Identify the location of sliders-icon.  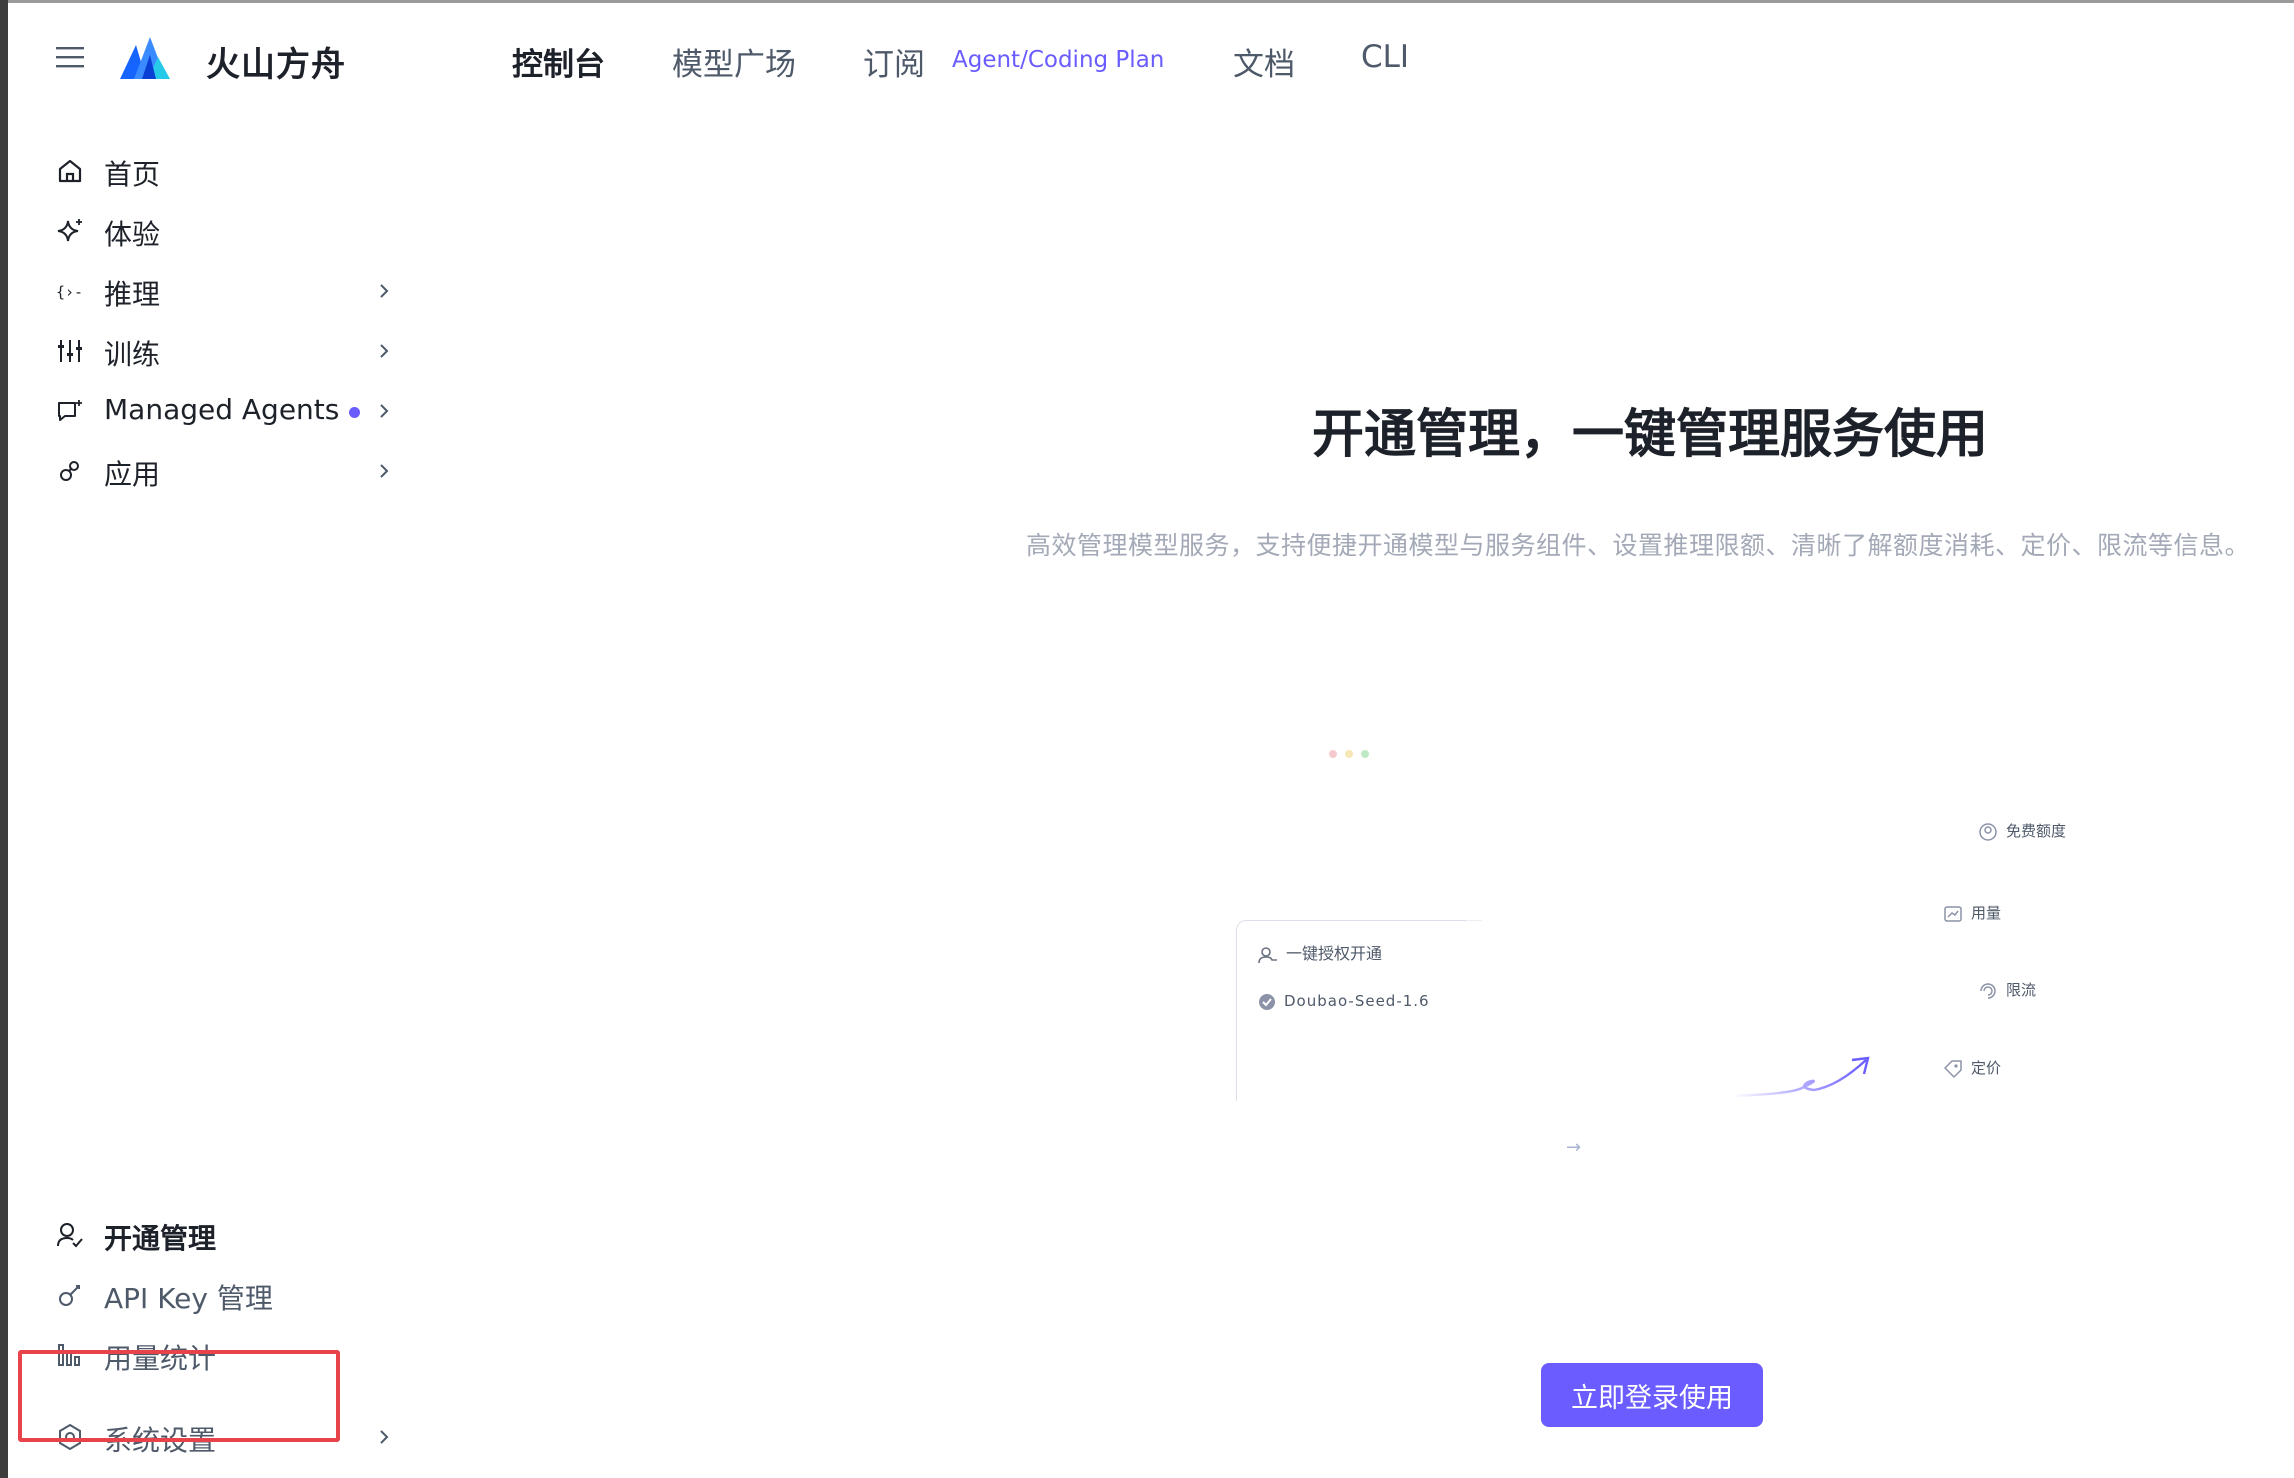
(70, 351).